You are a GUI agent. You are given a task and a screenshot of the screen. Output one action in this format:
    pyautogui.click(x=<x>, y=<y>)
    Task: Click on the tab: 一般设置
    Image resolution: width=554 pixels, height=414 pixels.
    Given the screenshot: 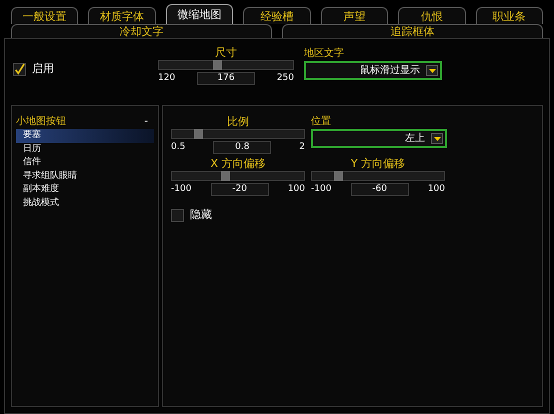 What is the action you would take?
    pyautogui.click(x=44, y=15)
    